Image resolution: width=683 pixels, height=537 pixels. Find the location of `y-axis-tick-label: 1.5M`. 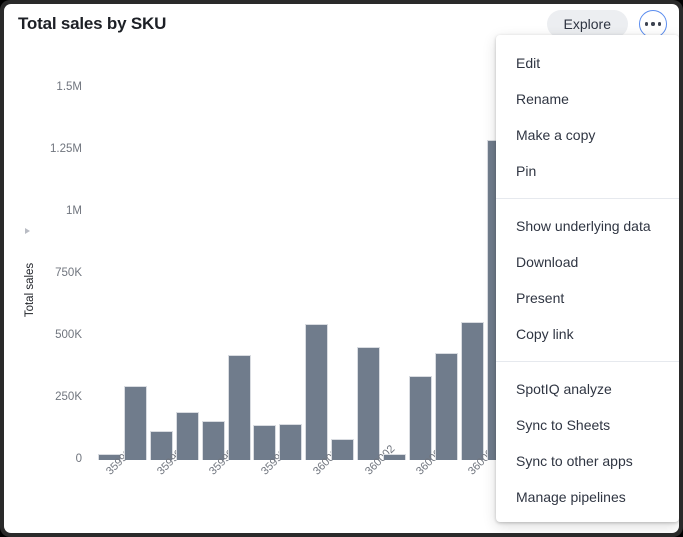

y-axis-tick-label: 1.5M is located at coordinates (69, 87).